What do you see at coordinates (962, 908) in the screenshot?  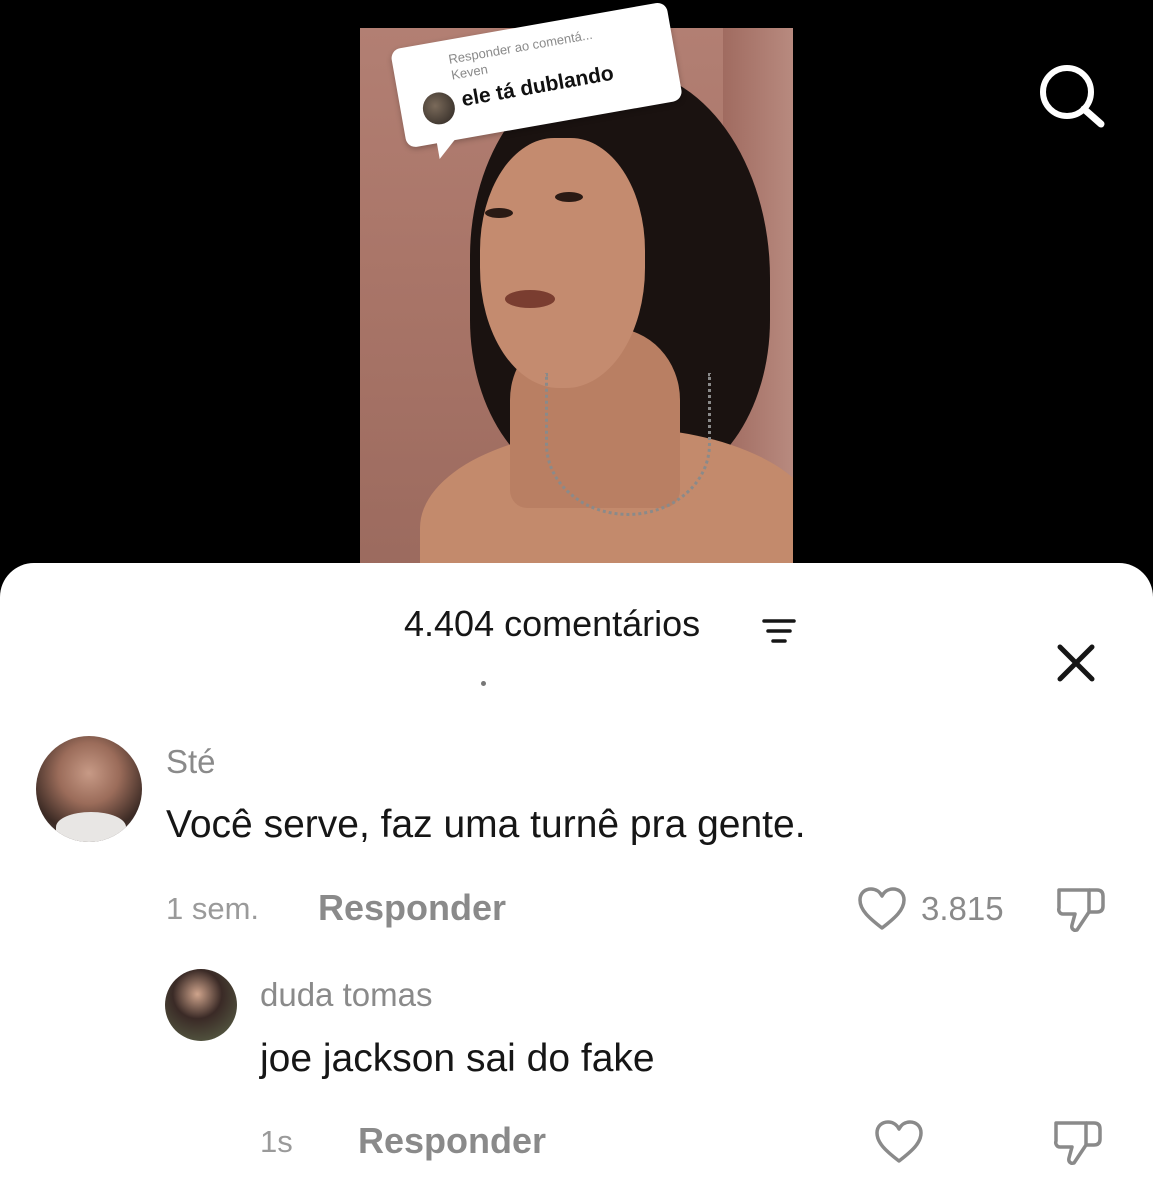 I see `like-count: 3.815` at bounding box center [962, 908].